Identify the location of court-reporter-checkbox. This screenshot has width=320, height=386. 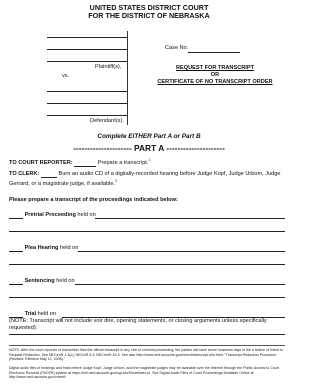
(85, 164).